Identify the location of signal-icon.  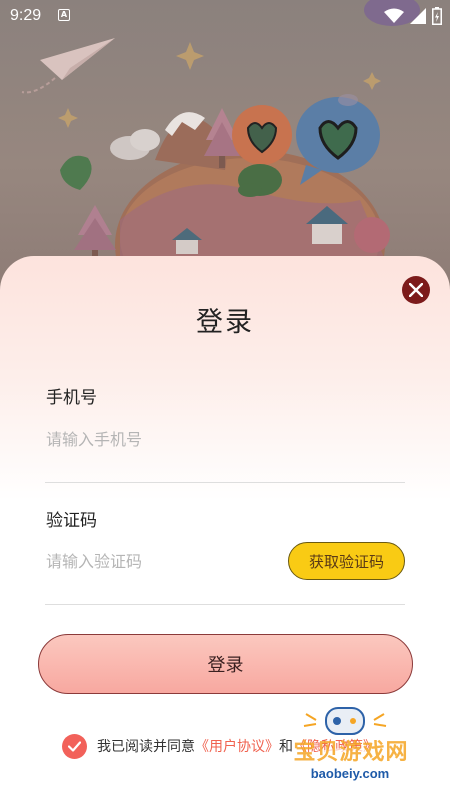
(418, 16).